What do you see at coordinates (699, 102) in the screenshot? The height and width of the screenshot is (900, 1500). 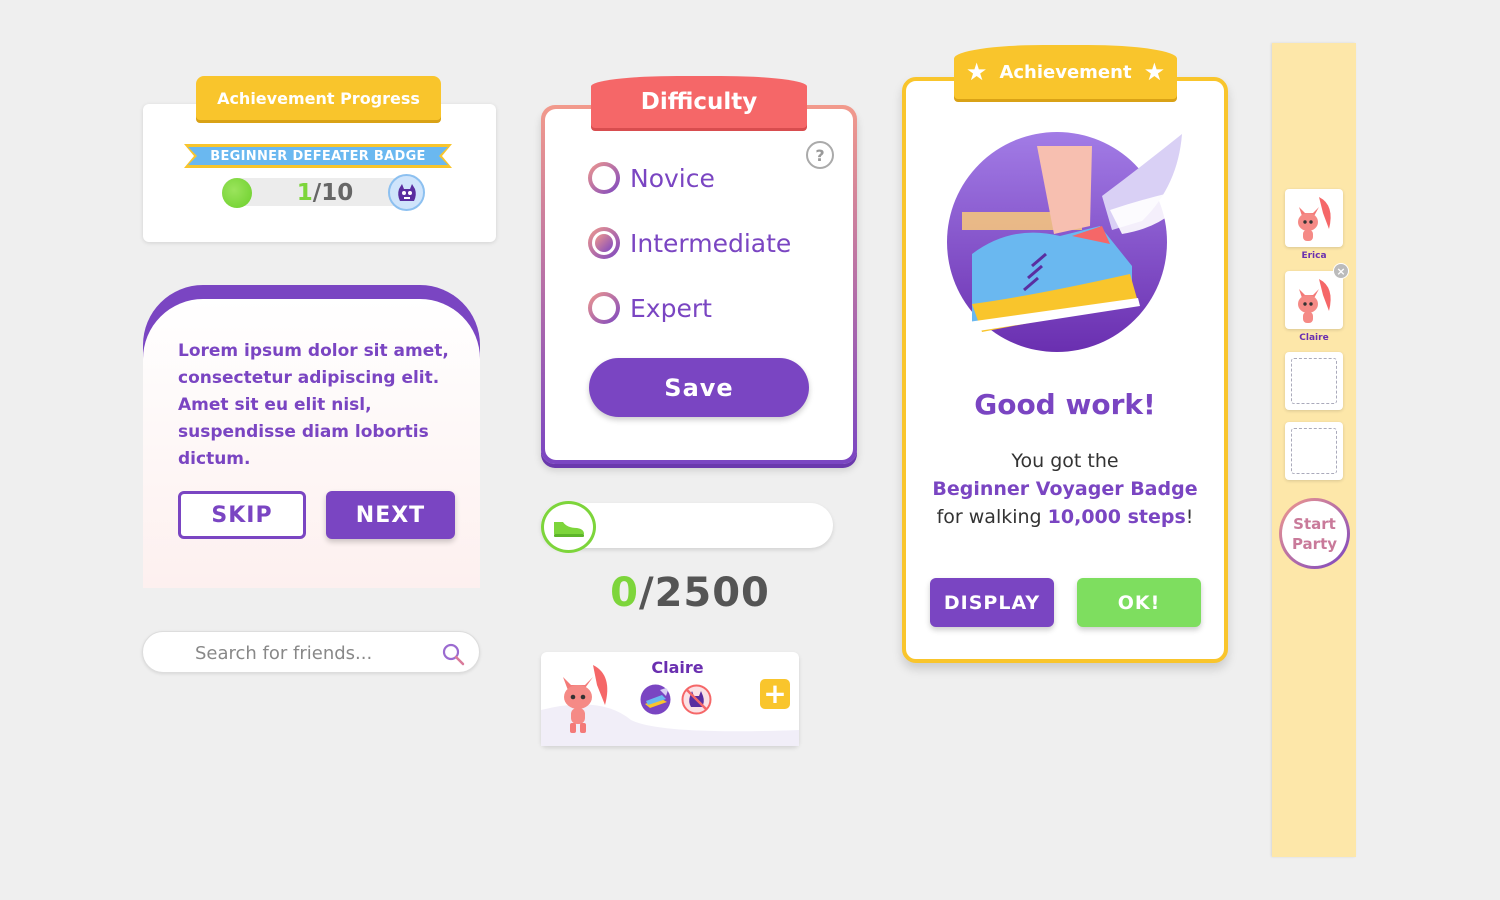 I see `difficulty-title: Difficulty` at bounding box center [699, 102].